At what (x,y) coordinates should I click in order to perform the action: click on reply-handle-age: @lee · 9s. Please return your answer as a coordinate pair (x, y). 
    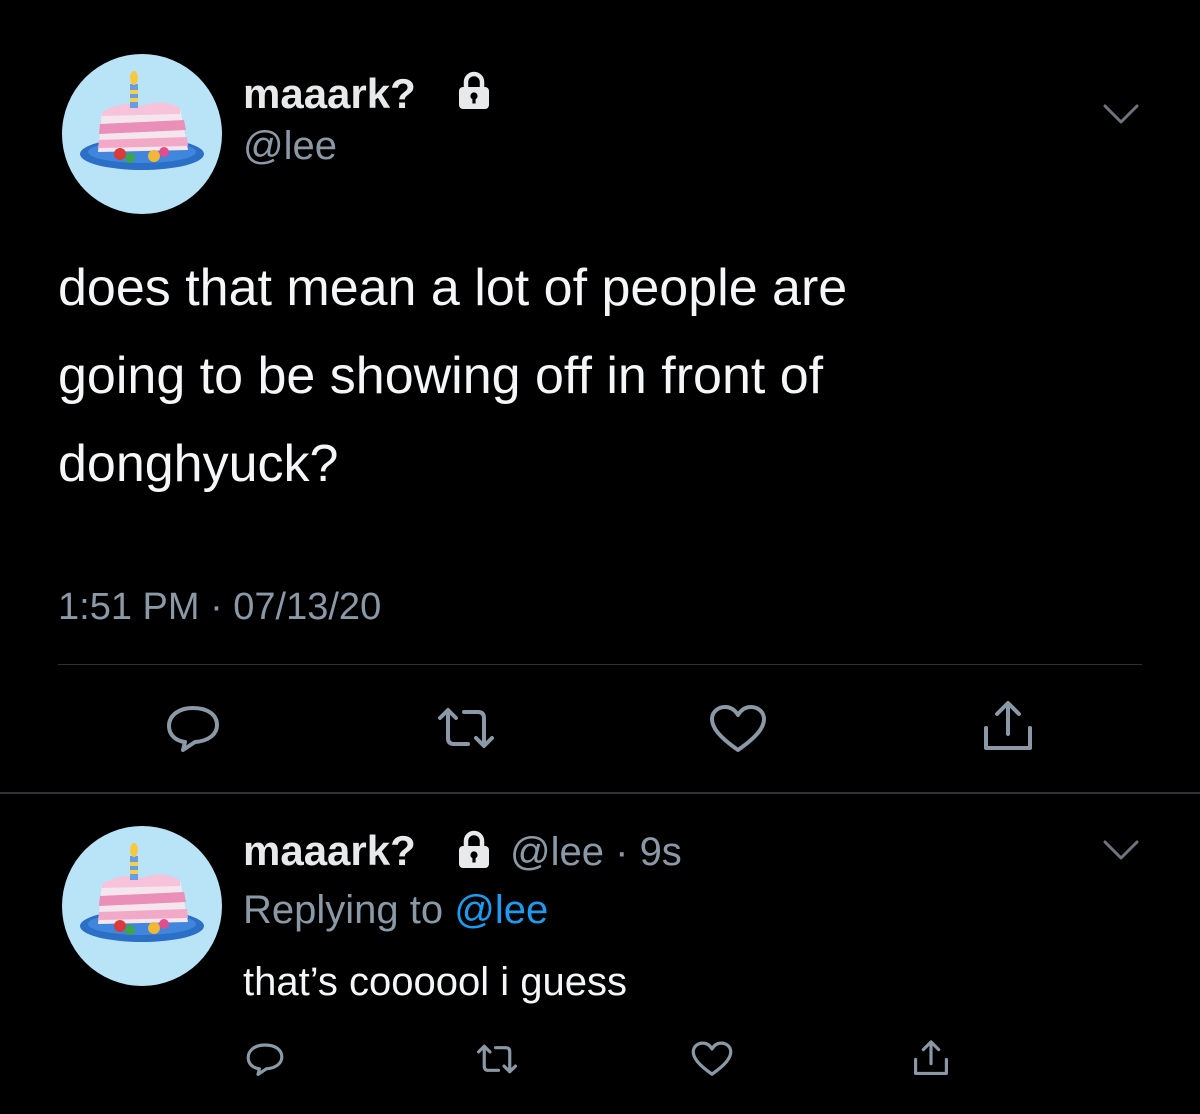
    Looking at the image, I should click on (596, 852).